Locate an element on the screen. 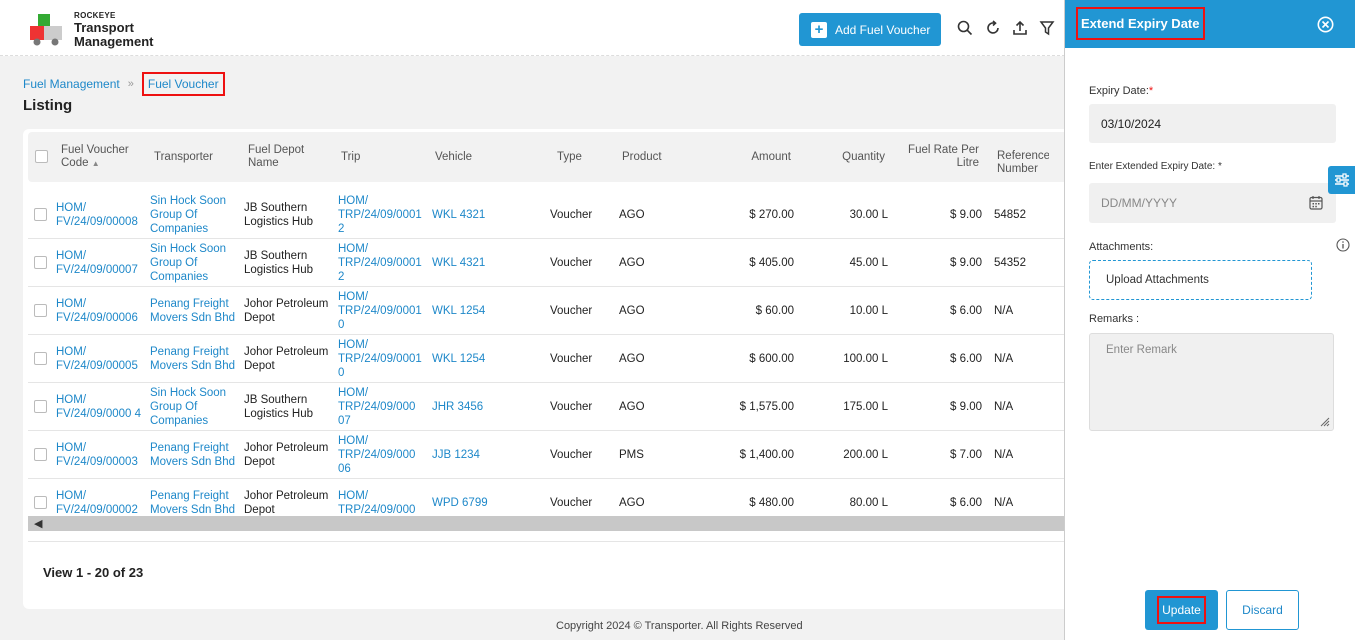 The height and width of the screenshot is (640, 1355). brand-company: ROCKEYE is located at coordinates (95, 15).